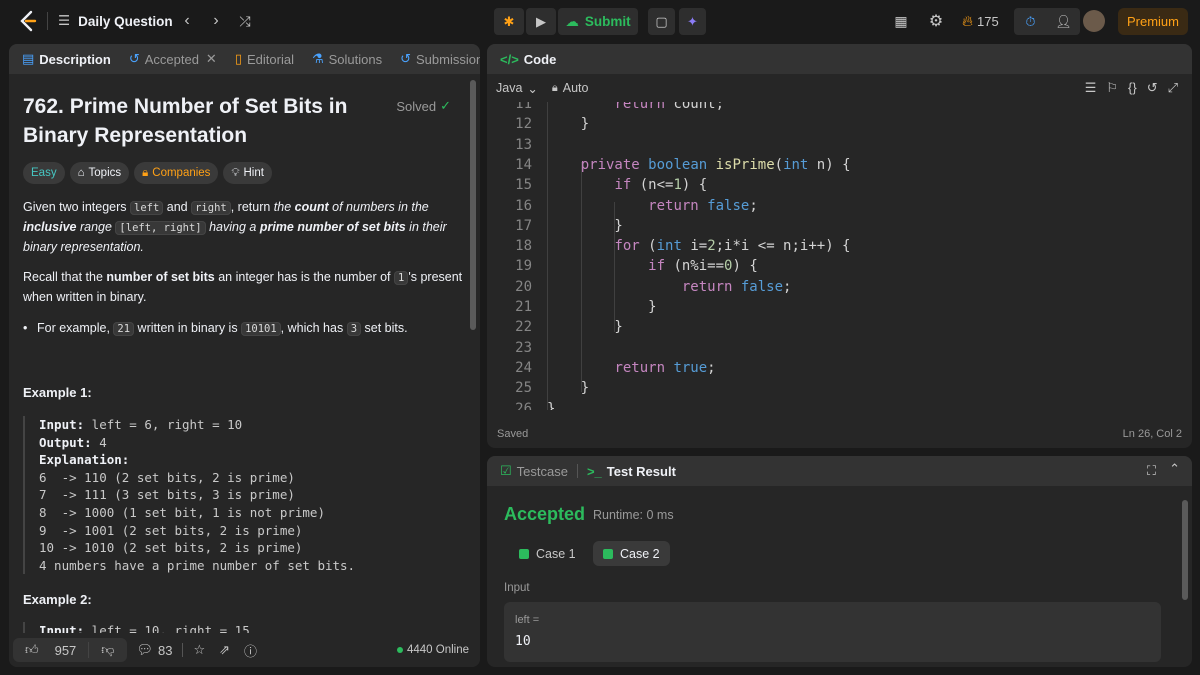 The image size is (1200, 675). What do you see at coordinates (839, 348) in the screenshot?
I see `code-line: 23` at bounding box center [839, 348].